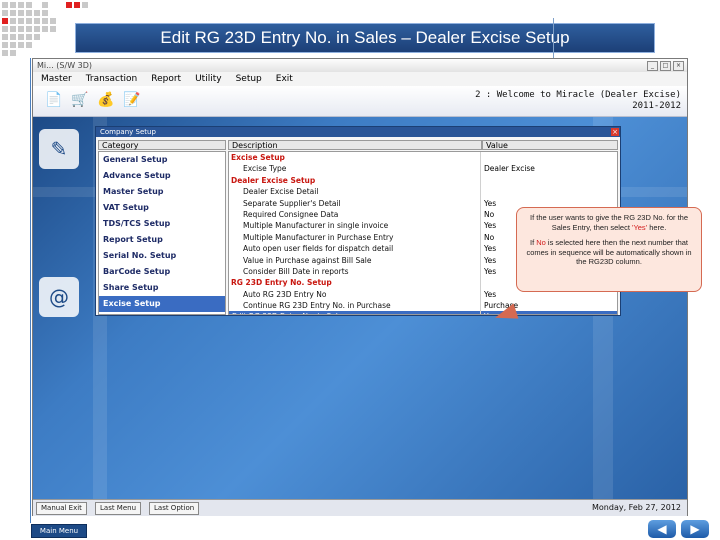  What do you see at coordinates (355, 226) in the screenshot?
I see `row-description: Multiple Manufacturer in single invoice` at bounding box center [355, 226].